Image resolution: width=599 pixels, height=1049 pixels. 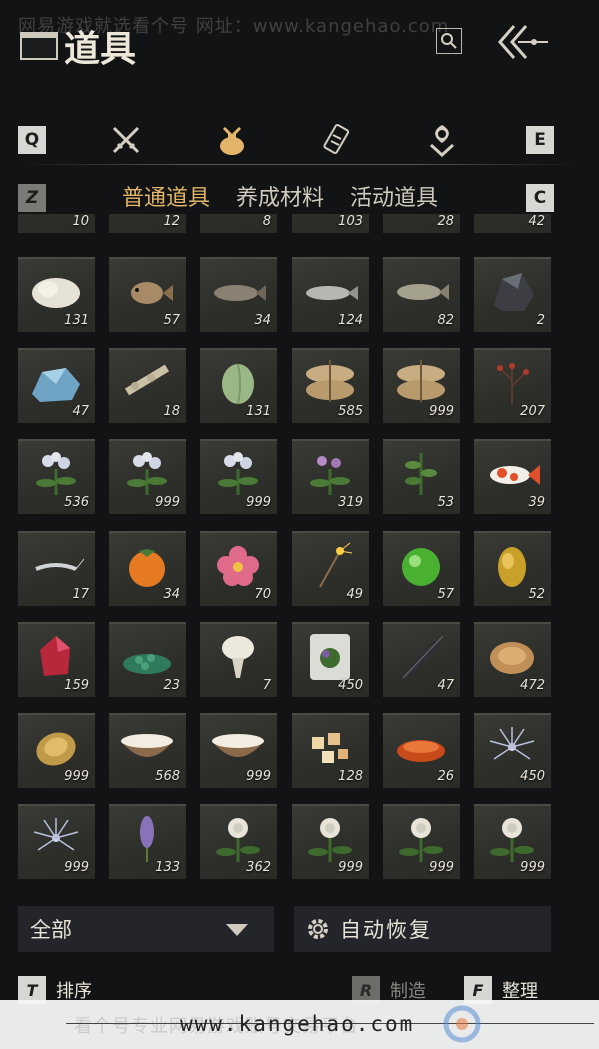 I want to click on dark-ore-icon, so click(x=512, y=291).